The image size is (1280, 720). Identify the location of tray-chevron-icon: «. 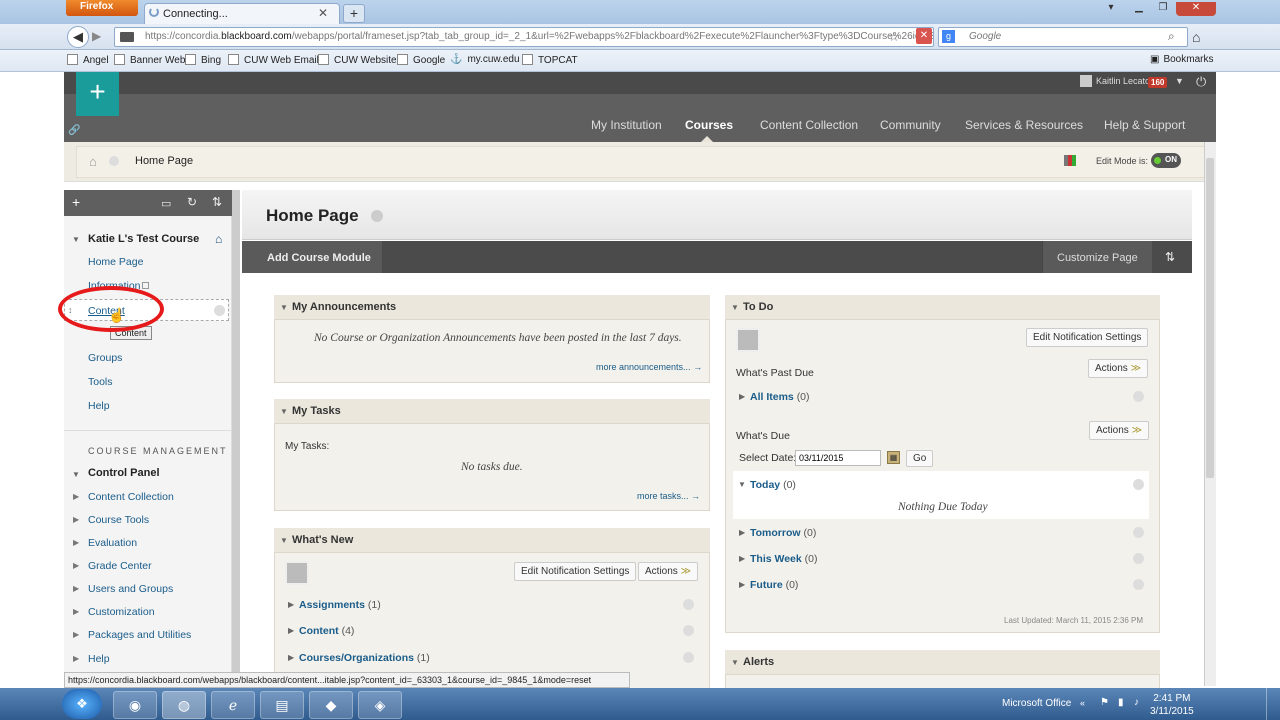
(1082, 703).